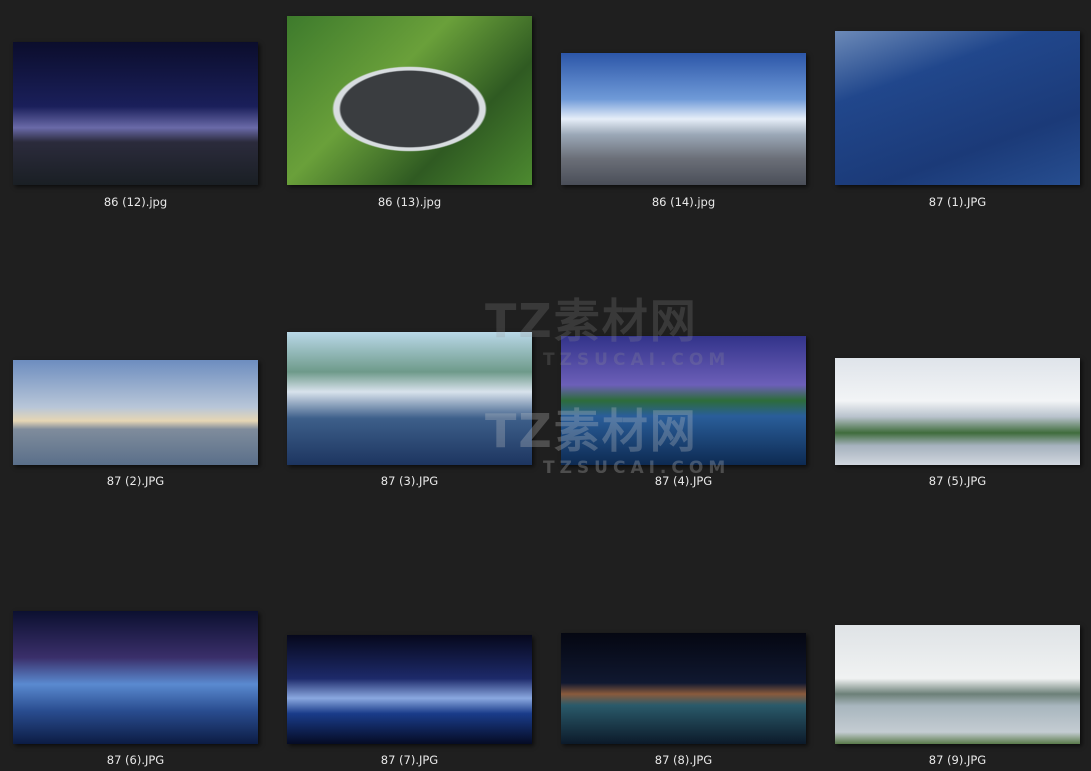 The height and width of the screenshot is (771, 1091). Describe the element at coordinates (409, 760) in the screenshot. I see `file-name: 87 (7).JPG` at that location.